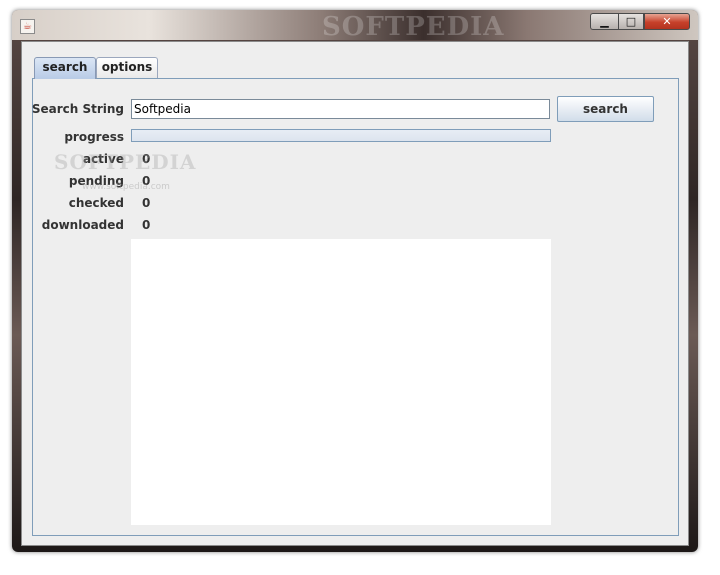 The height and width of the screenshot is (575, 720). Describe the element at coordinates (27, 26) in the screenshot. I see `java-icon: ☕` at that location.